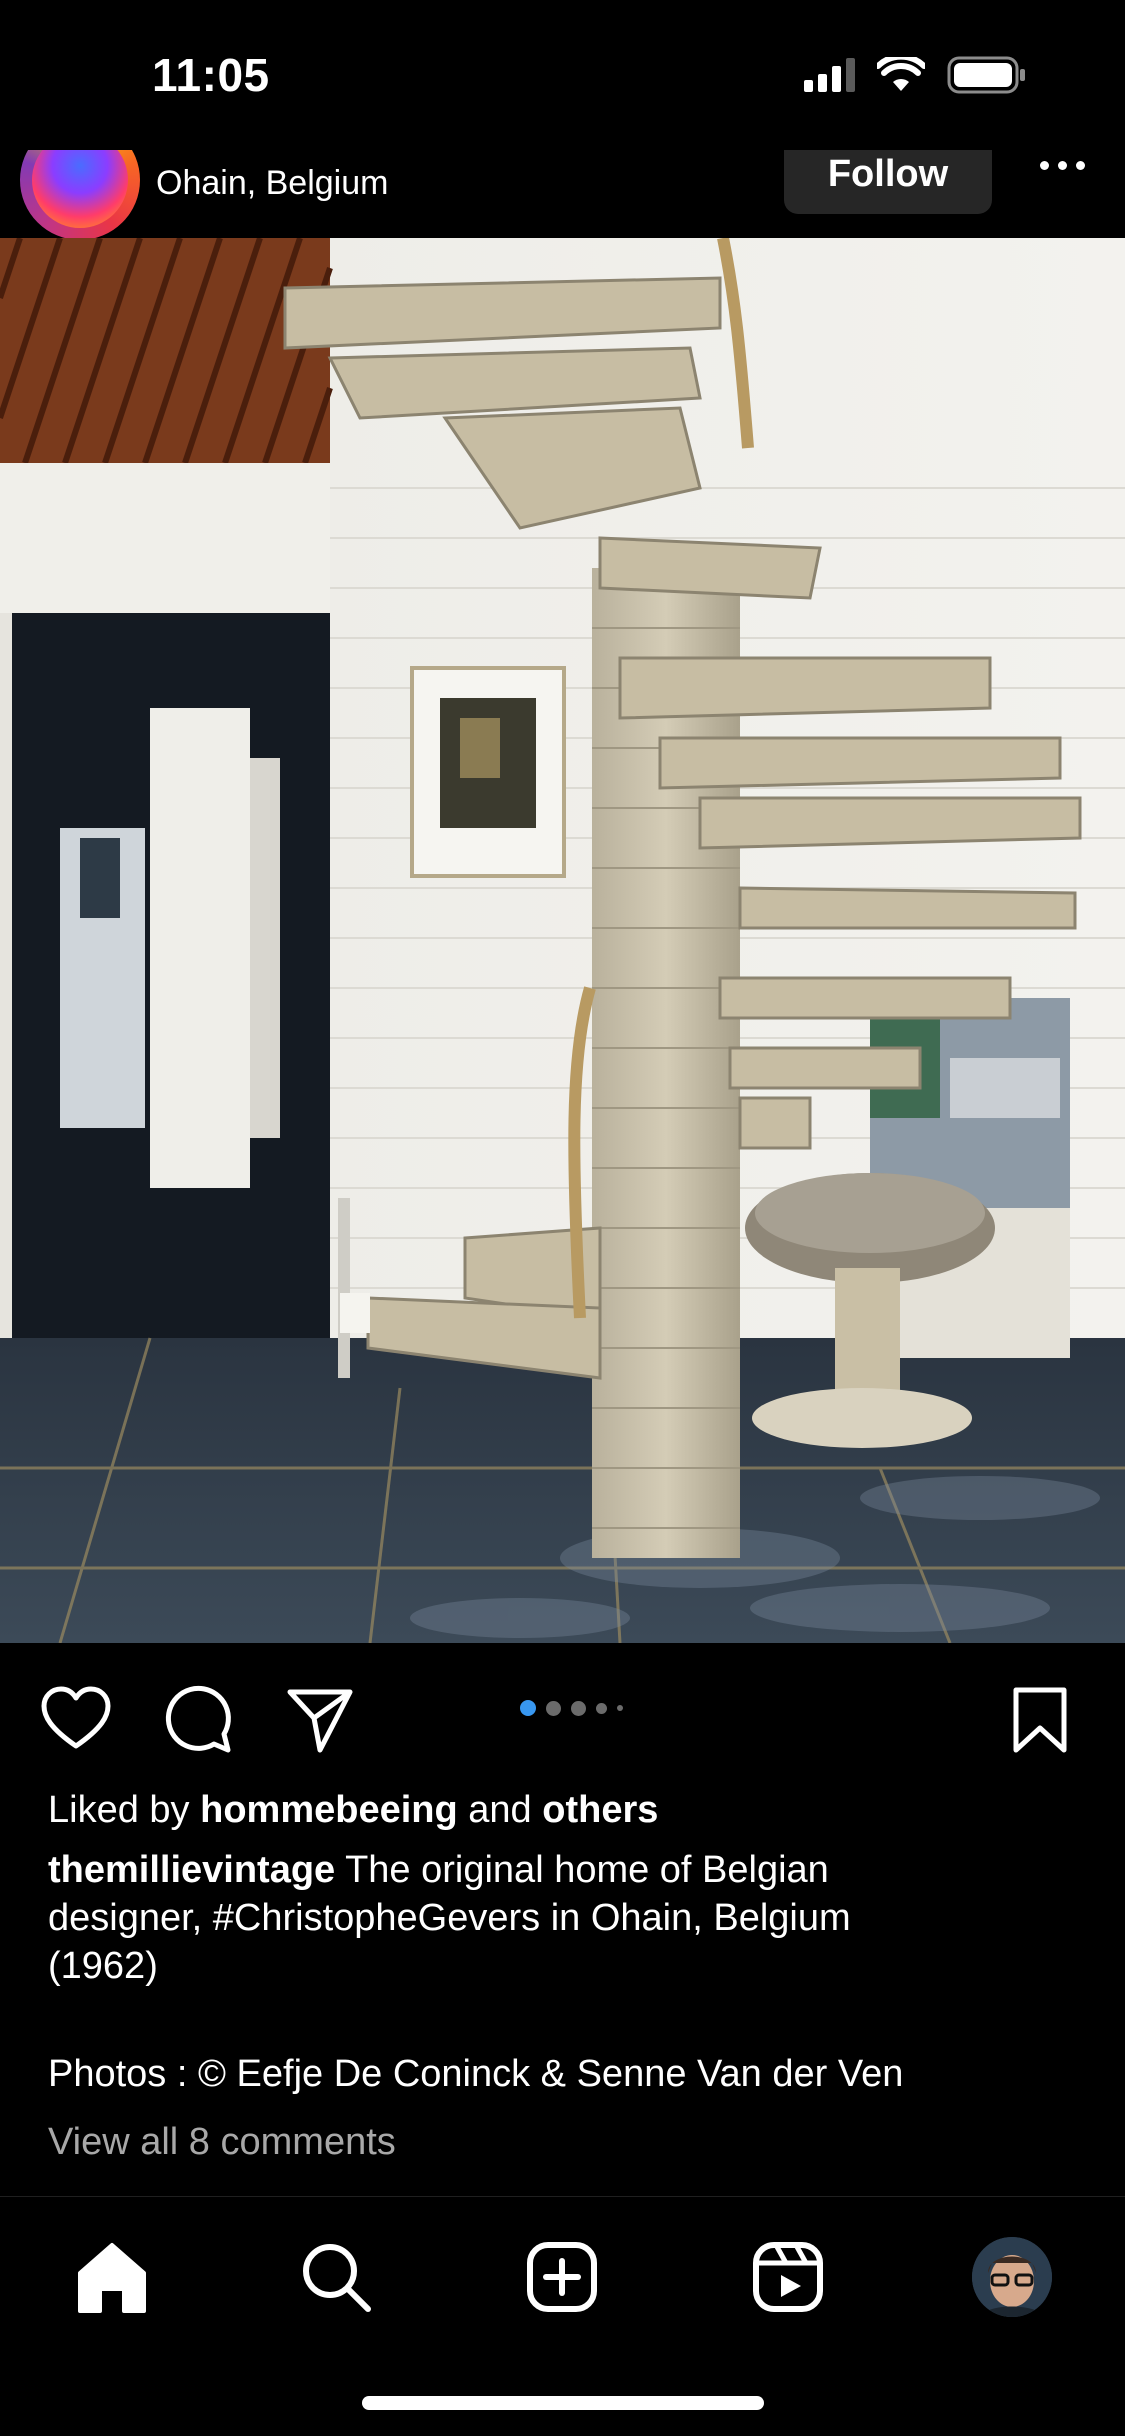  Describe the element at coordinates (600, 1810) in the screenshot. I see `liked-by-others: others` at that location.